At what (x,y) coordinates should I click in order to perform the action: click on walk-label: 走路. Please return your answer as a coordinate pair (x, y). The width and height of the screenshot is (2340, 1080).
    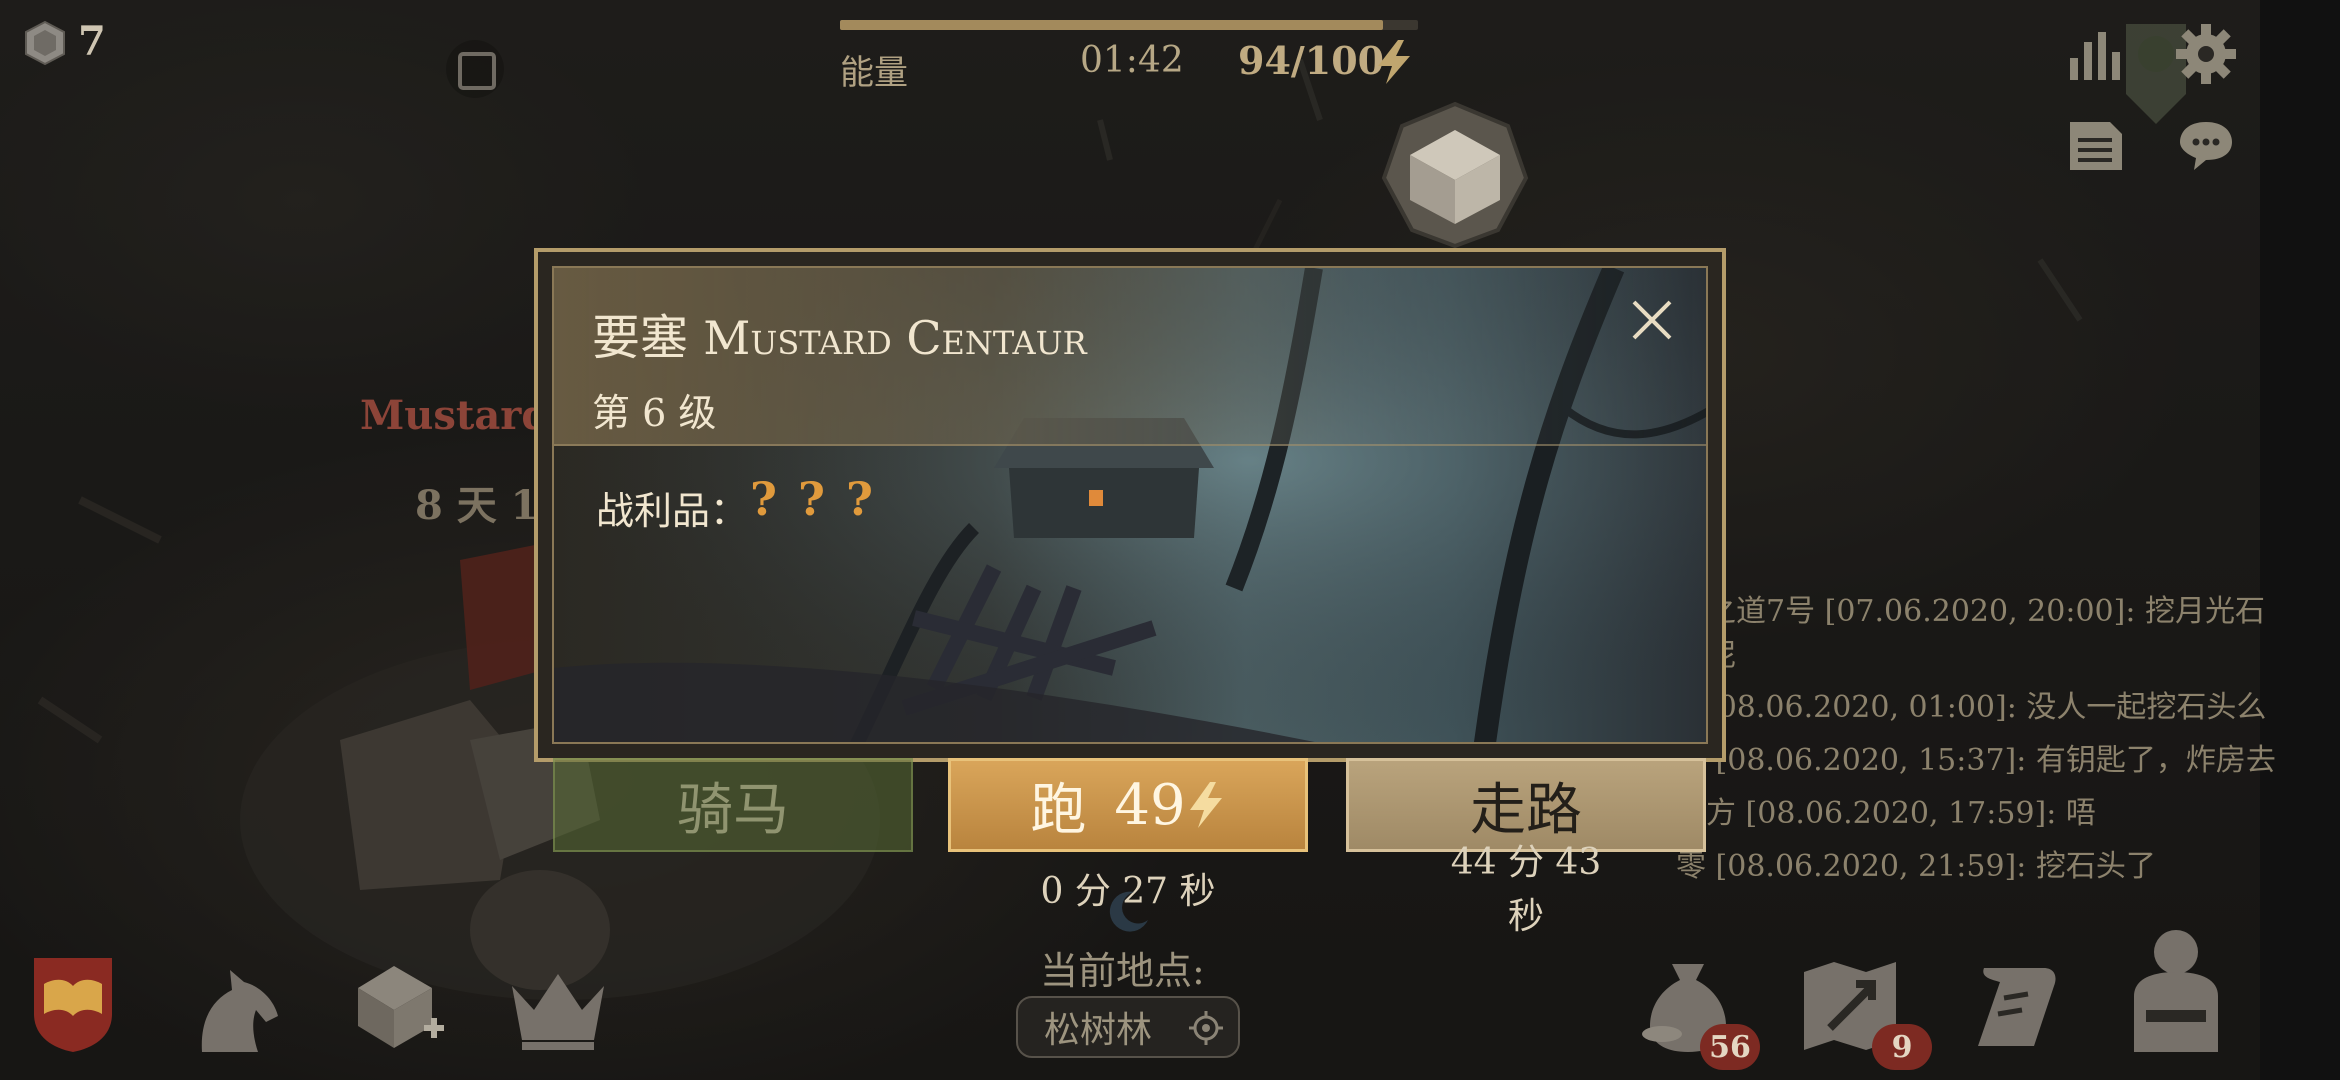
    Looking at the image, I should click on (1526, 810).